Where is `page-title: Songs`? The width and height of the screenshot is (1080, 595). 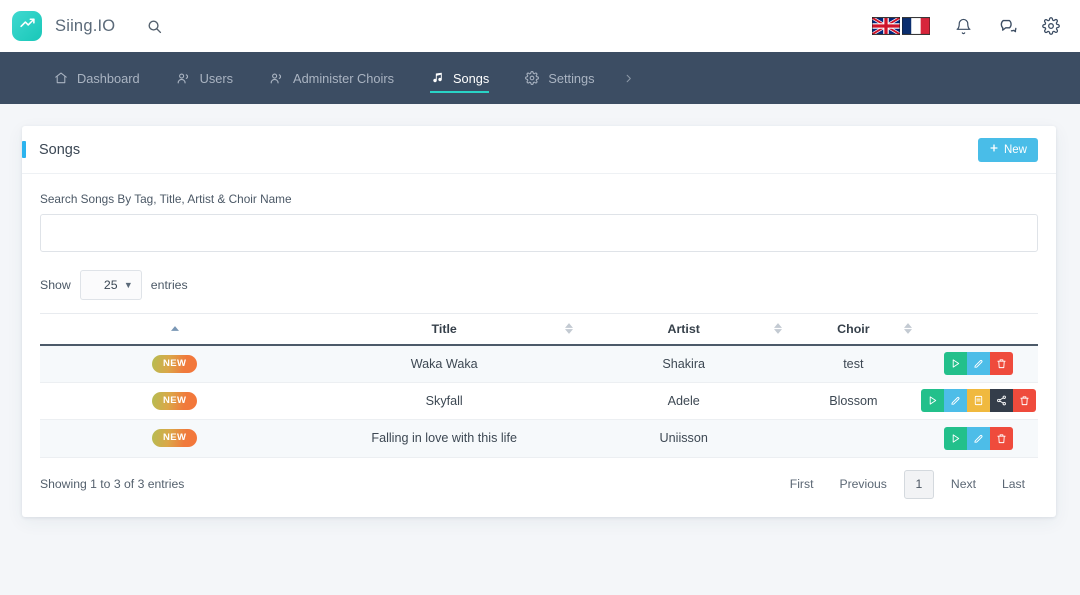
page-title: Songs is located at coordinates (60, 149).